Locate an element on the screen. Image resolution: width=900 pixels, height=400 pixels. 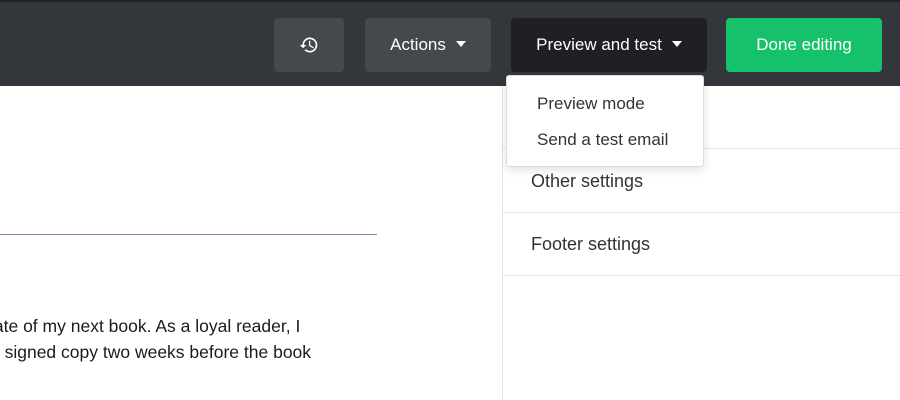
history-icon is located at coordinates (308, 45).